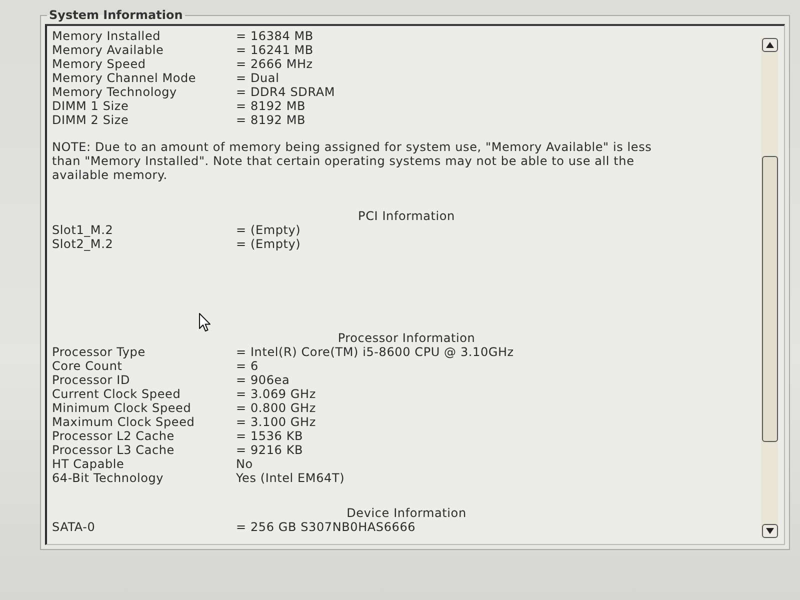 The image size is (800, 600). I want to click on field-label: DIMM 1 Size, so click(91, 106).